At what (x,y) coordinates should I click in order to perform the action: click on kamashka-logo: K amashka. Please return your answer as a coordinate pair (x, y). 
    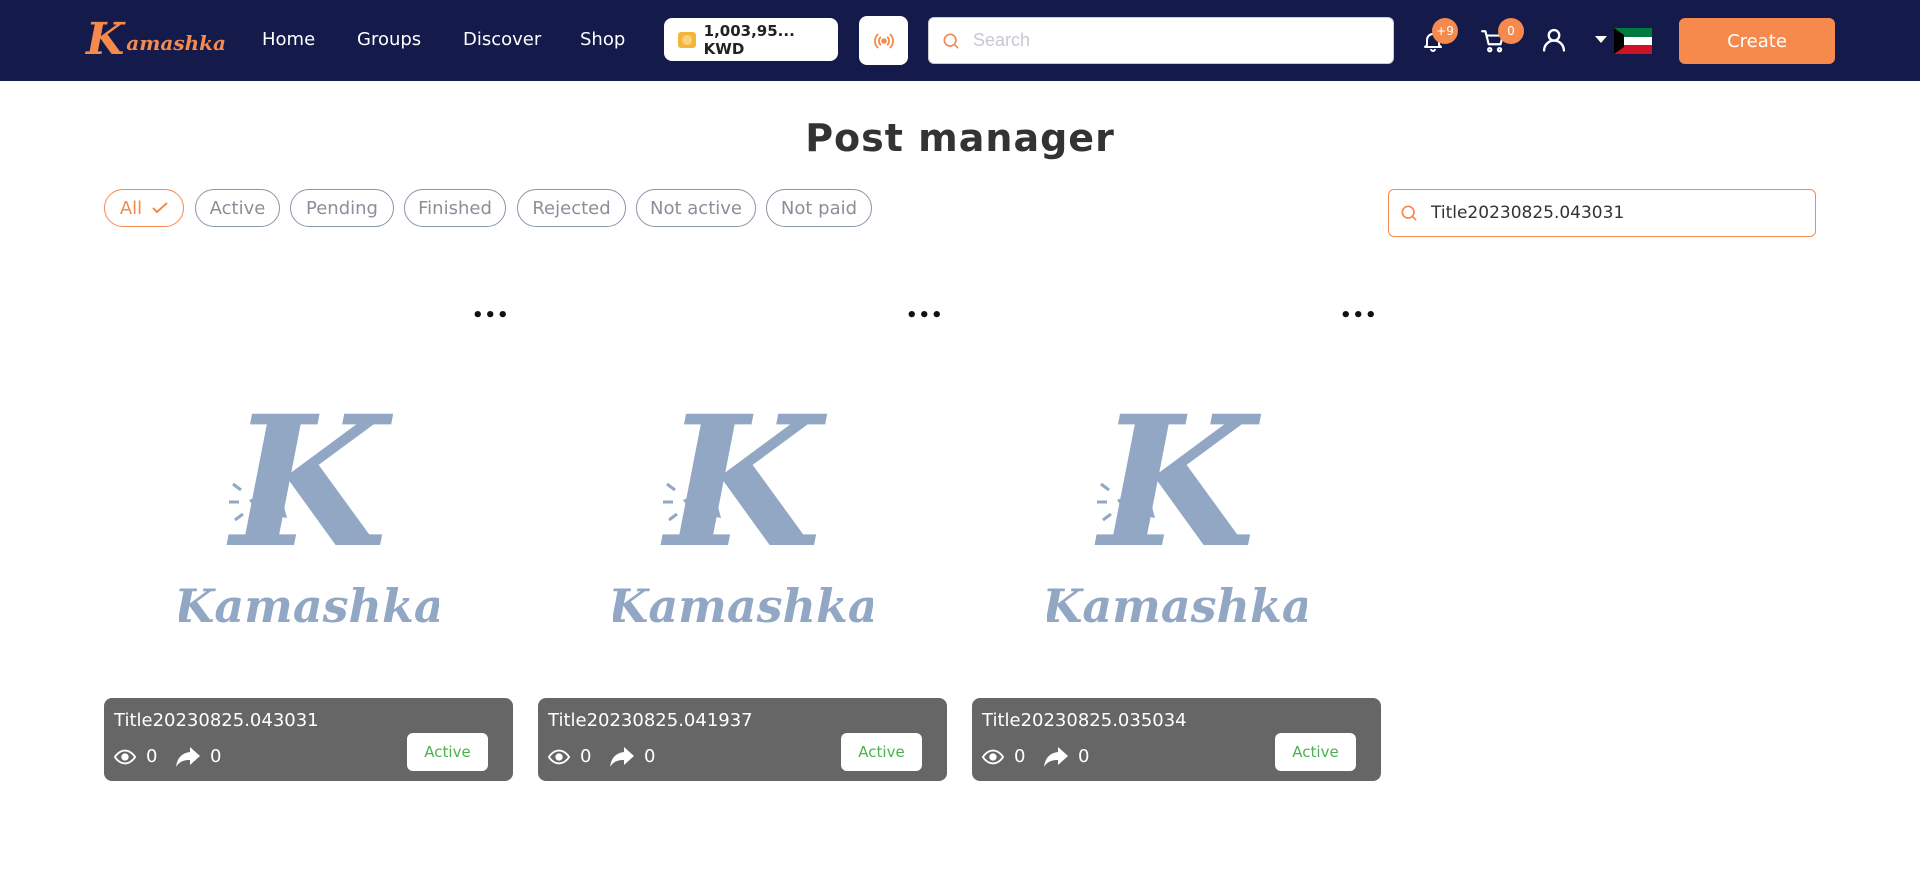
    Looking at the image, I should click on (156, 40).